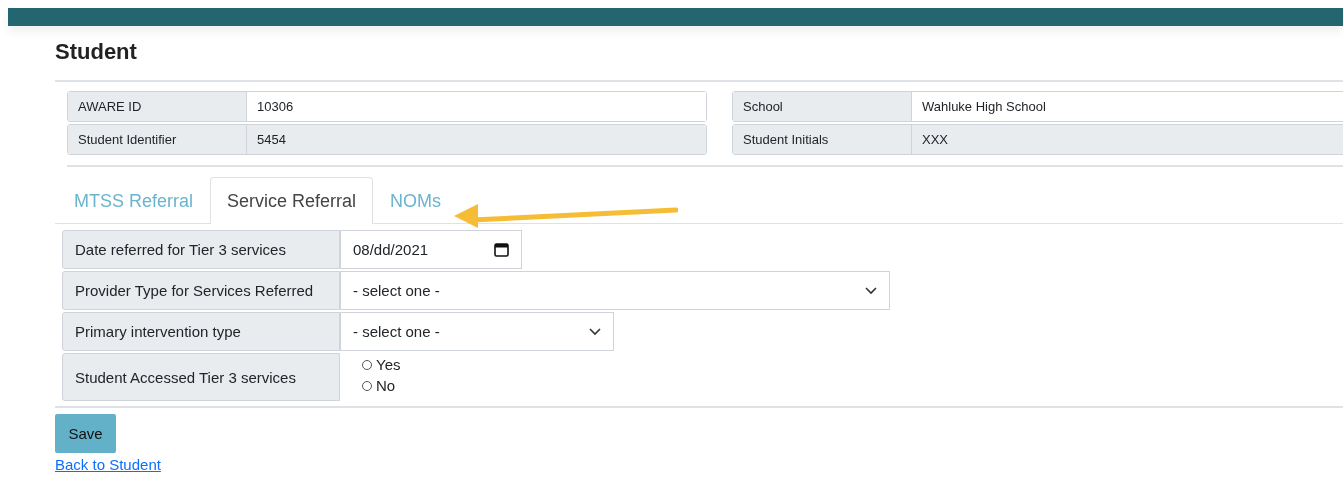 This screenshot has height=479, width=1343. Describe the element at coordinates (386, 385) in the screenshot. I see `radio-label: No` at that location.